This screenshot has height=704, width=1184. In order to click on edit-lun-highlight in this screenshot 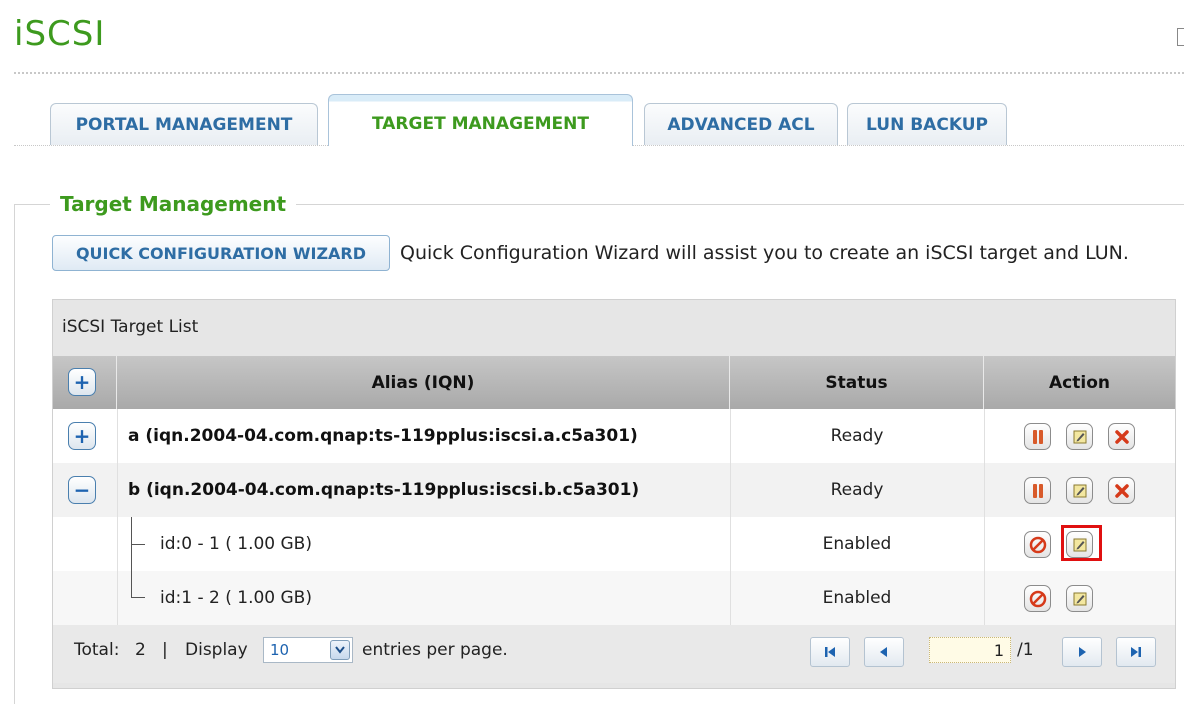, I will do `click(1081, 543)`.